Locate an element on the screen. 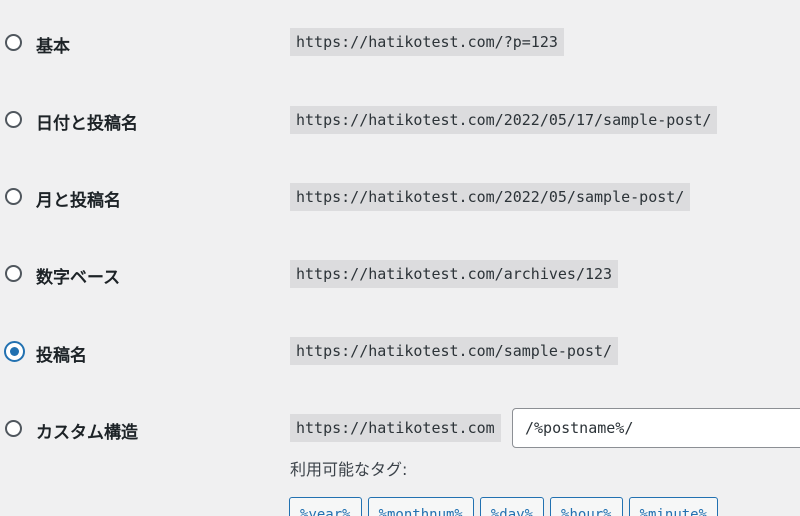 Image resolution: width=800 pixels, height=516 pixels. radio-custom is located at coordinates (13, 428).